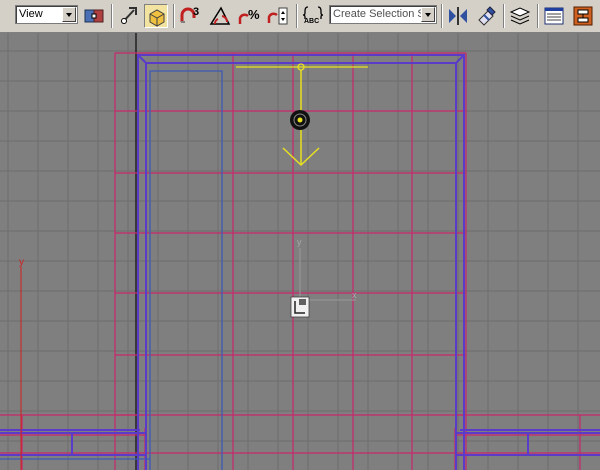 The height and width of the screenshot is (470, 600). Describe the element at coordinates (21, 363) in the screenshot. I see `left-axis-tripod: y` at that location.